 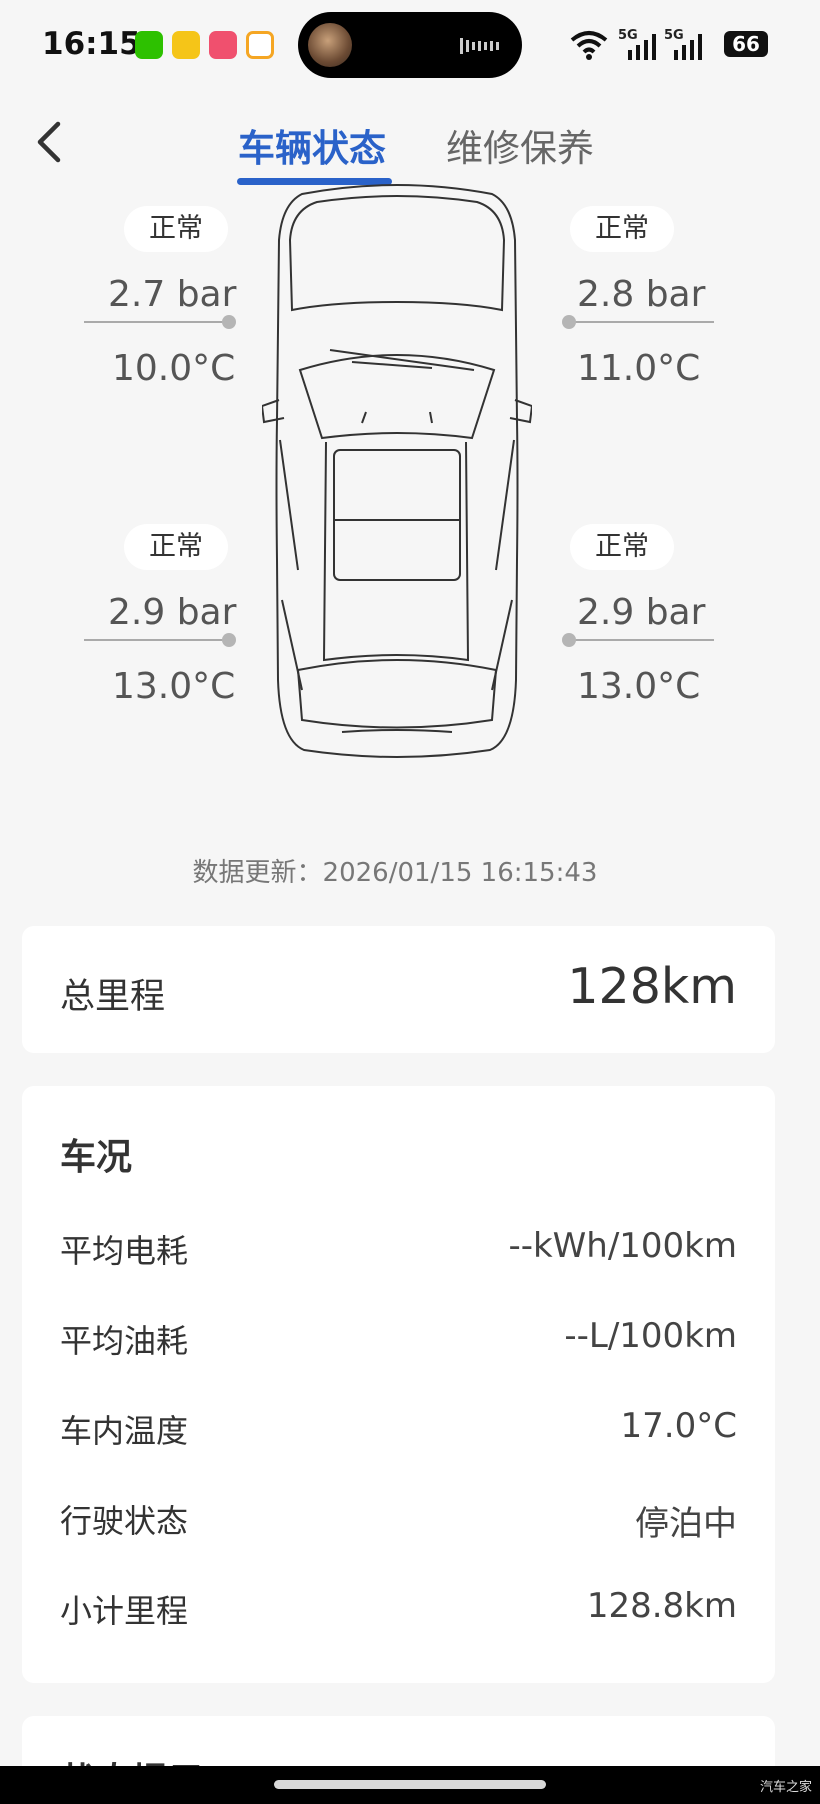 I want to click on car-top-view-illustration, so click(x=397, y=471).